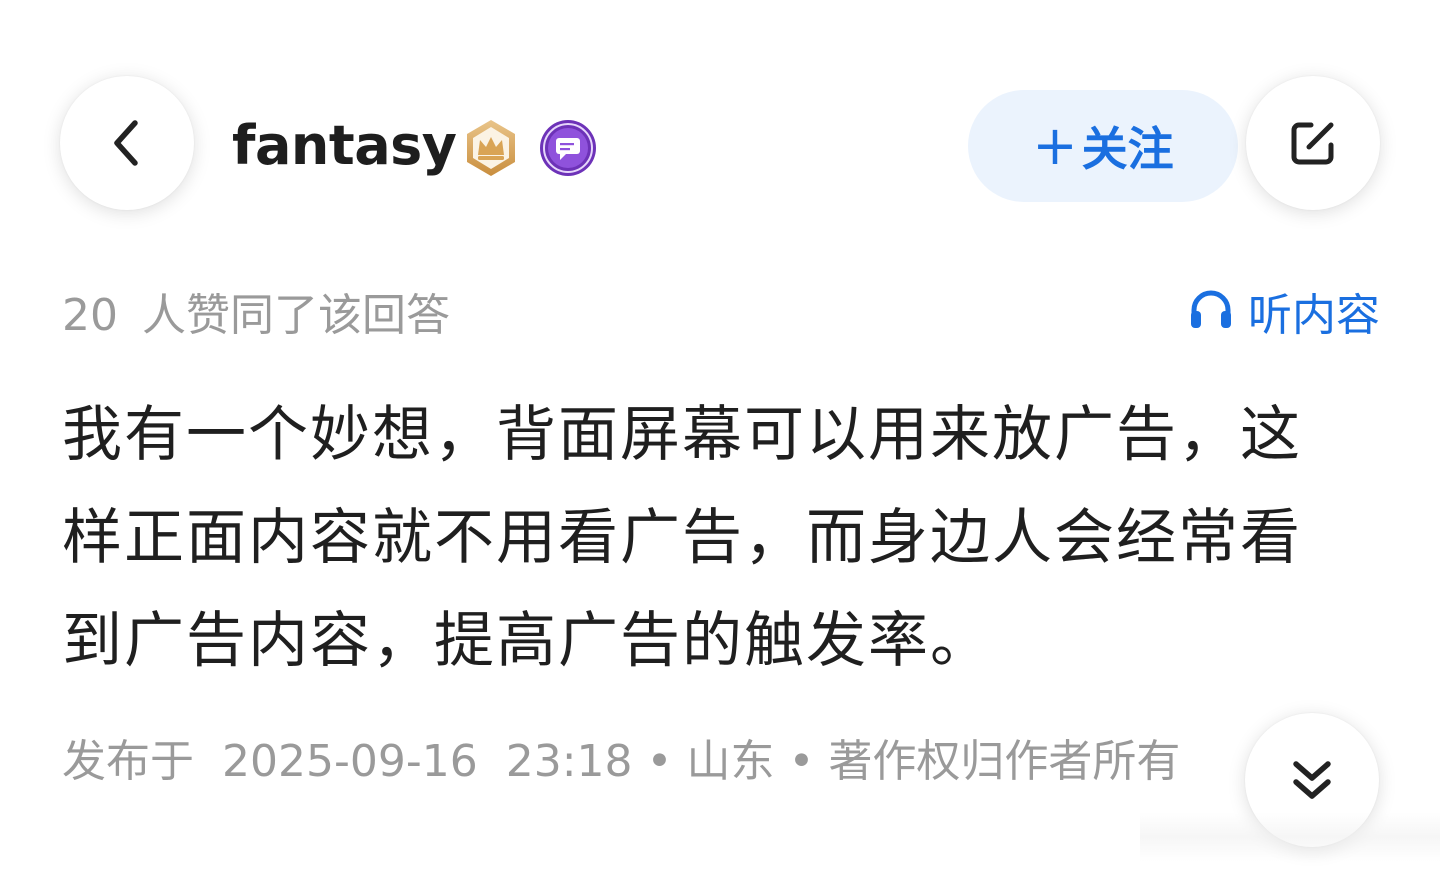 Image resolution: width=1440 pixels, height=873 pixels. I want to click on follow-button: + 关注, so click(1103, 146).